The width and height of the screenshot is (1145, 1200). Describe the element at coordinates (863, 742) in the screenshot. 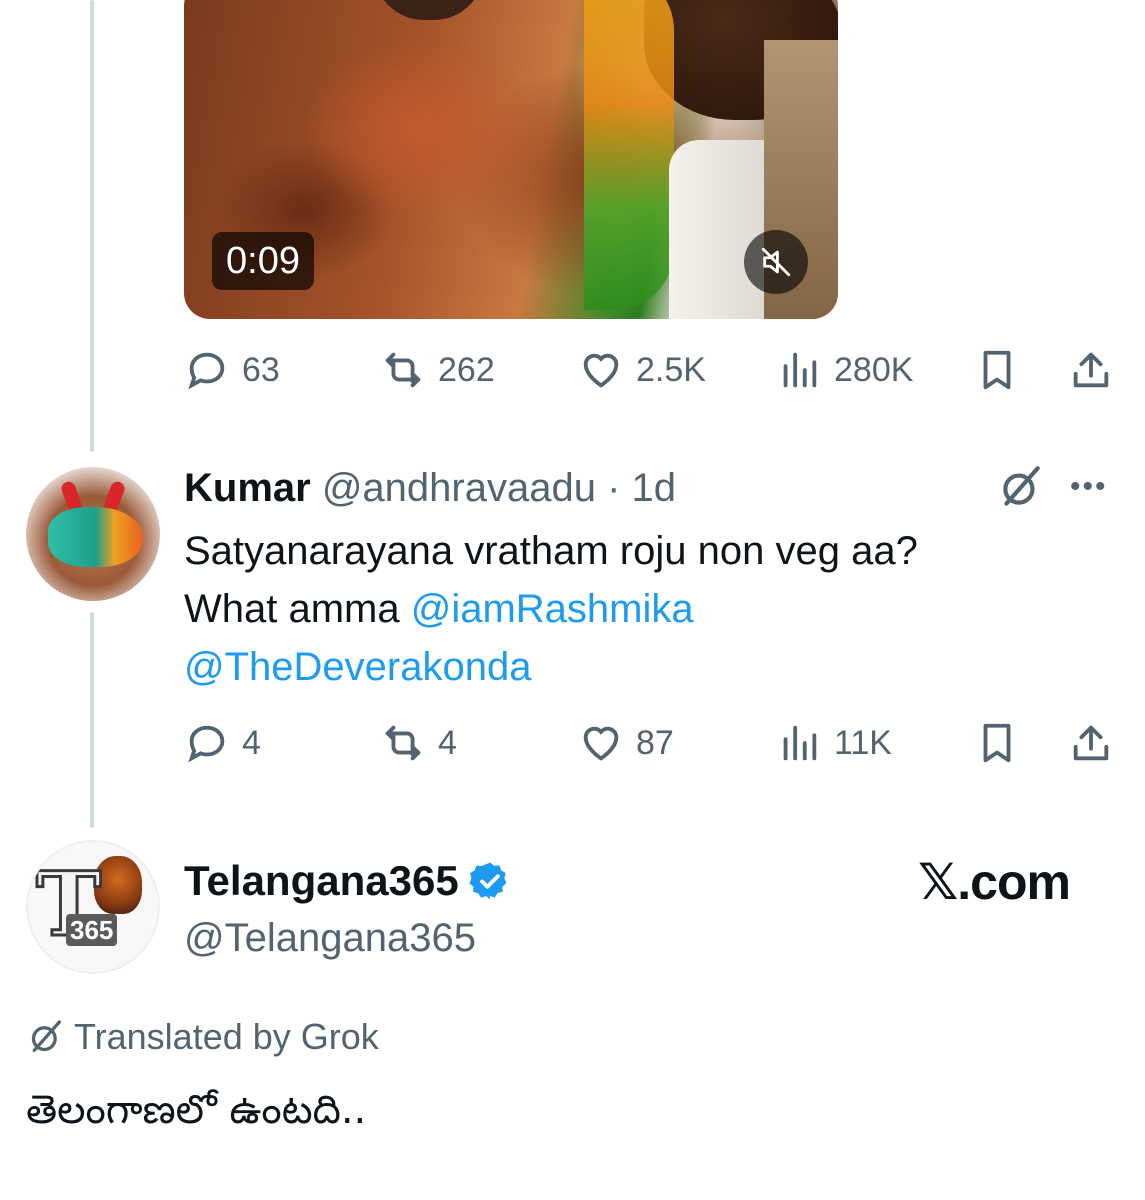

I see `views-count: 11K` at that location.